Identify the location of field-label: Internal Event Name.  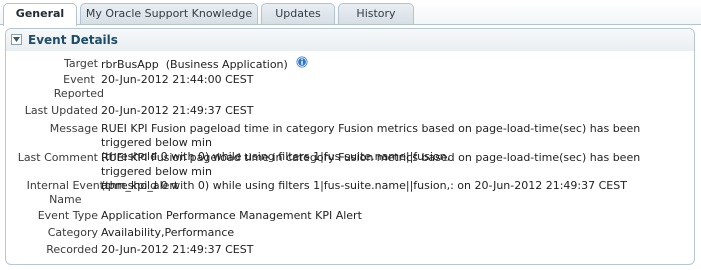
(65, 193).